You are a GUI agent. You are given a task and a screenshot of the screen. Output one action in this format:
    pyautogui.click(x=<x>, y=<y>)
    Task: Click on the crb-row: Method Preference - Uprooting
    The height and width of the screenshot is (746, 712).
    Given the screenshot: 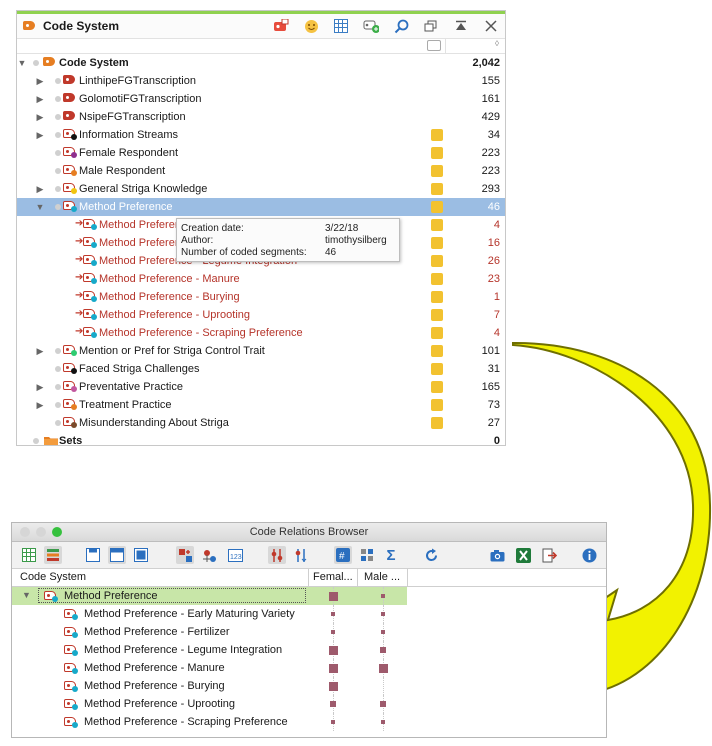 What is the action you would take?
    pyautogui.click(x=309, y=704)
    